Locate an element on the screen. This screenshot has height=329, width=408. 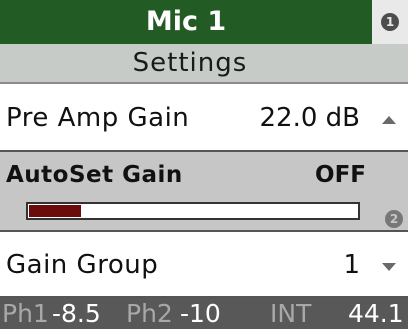
settings-header: Settings is located at coordinates (204, 64).